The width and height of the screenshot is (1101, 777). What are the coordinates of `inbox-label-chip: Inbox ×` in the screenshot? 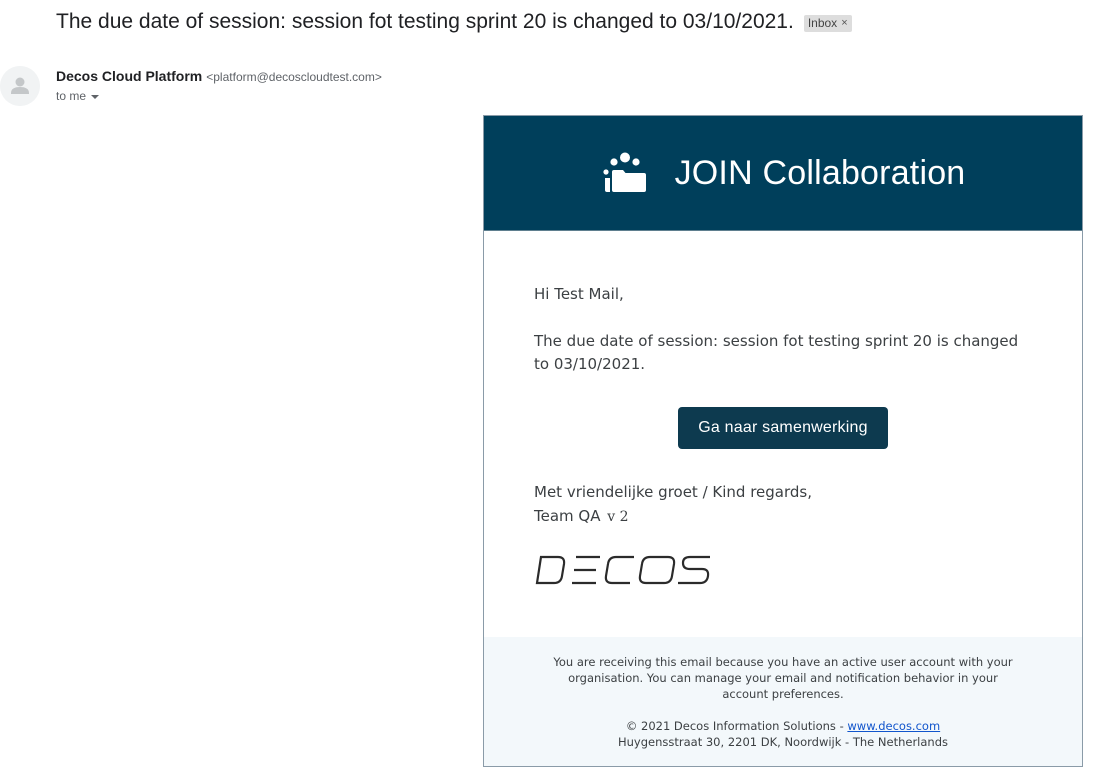 It's located at (827, 23).